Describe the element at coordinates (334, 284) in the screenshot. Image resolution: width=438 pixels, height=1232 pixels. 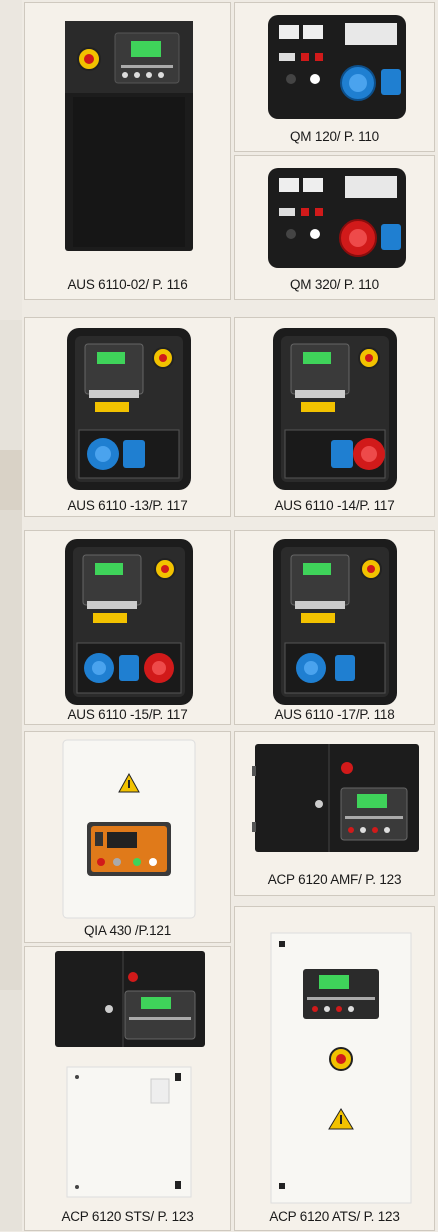
I see `caption-qm-320: QM 320/ P. 110` at that location.